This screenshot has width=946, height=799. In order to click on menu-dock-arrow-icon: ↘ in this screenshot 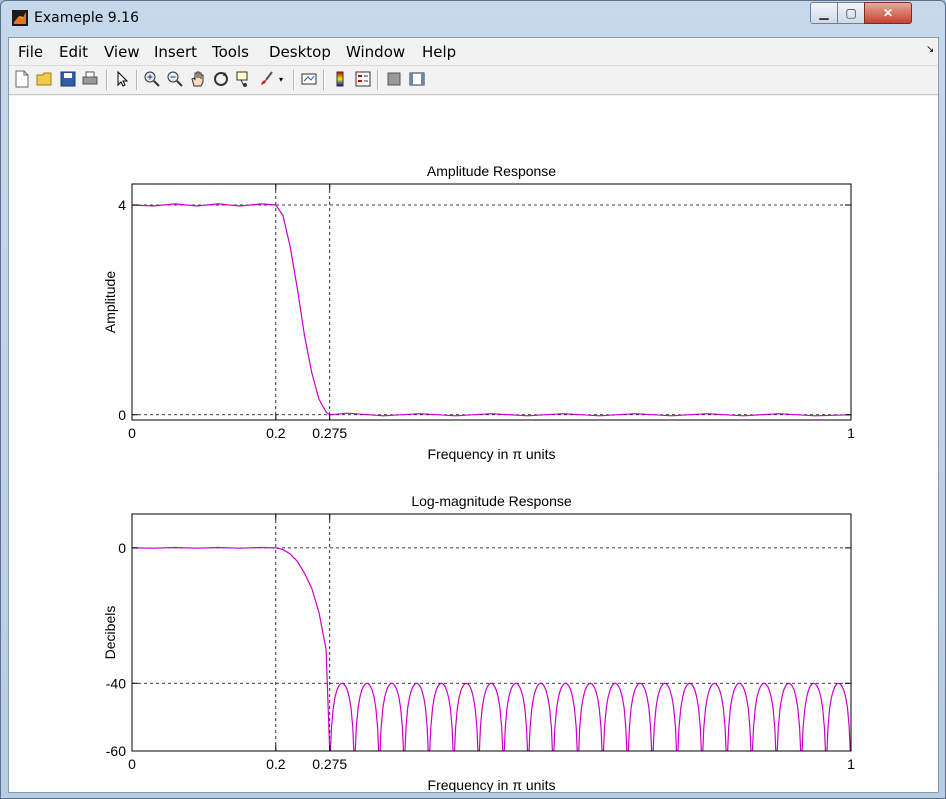, I will do `click(930, 49)`.